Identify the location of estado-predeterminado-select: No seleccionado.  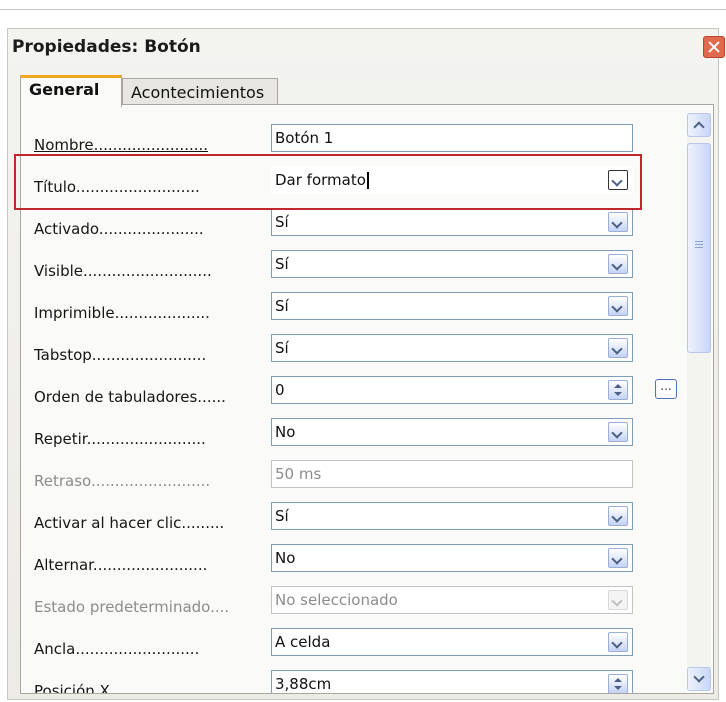
(452, 600).